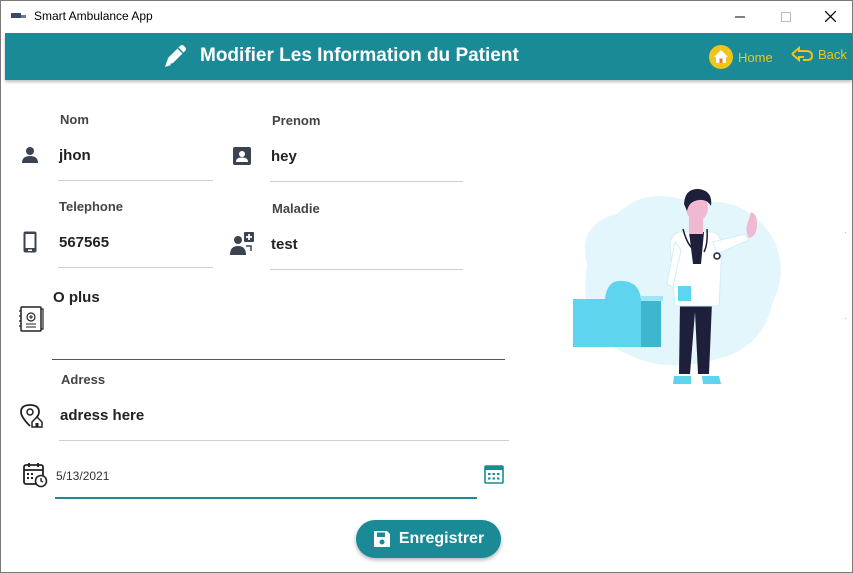 Image resolution: width=853 pixels, height=573 pixels. What do you see at coordinates (381, 539) in the screenshot?
I see `save-icon` at bounding box center [381, 539].